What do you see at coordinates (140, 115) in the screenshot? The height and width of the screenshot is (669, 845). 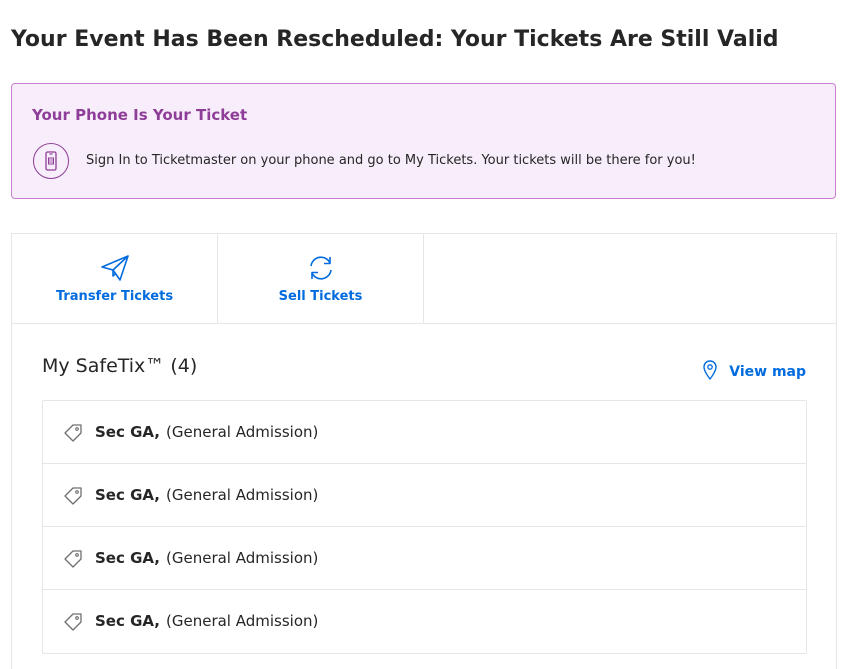 I see `notice-title: Your Phone Is Your Ticket` at bounding box center [140, 115].